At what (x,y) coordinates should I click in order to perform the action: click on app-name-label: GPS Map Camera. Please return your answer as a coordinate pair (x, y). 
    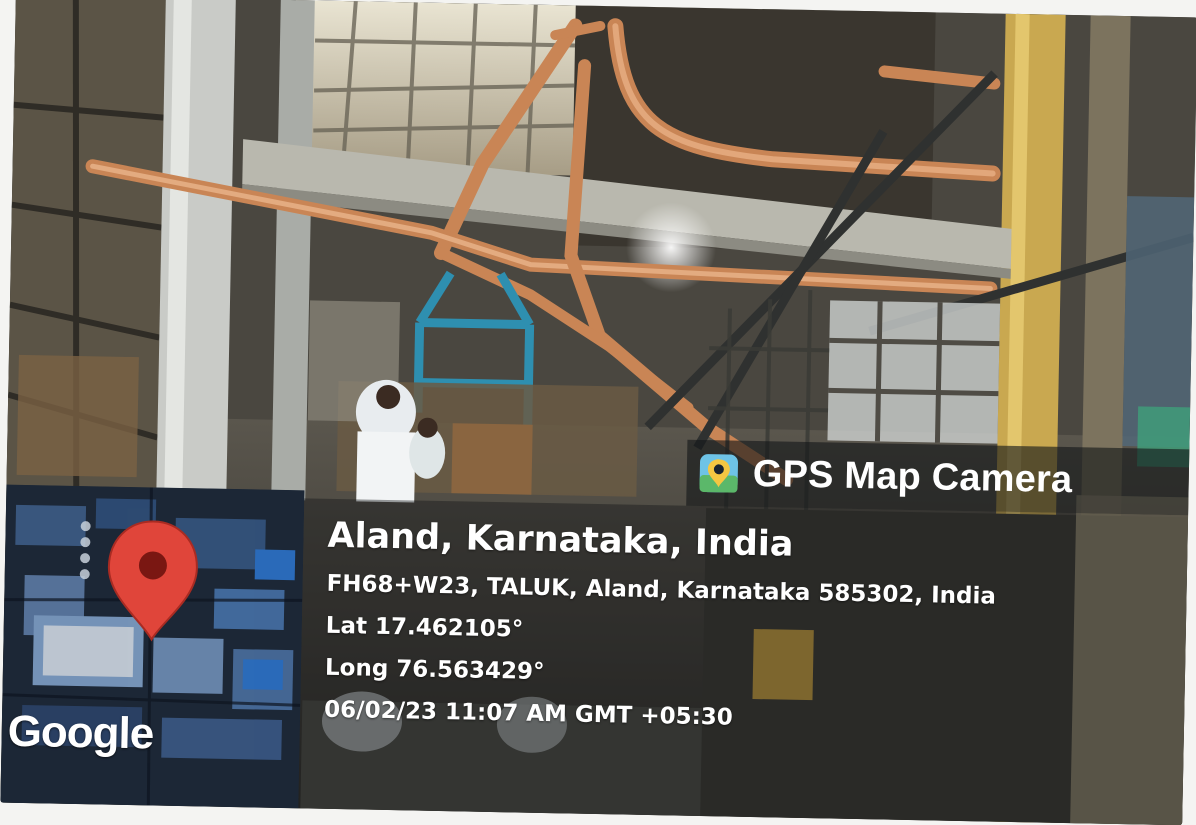
    Looking at the image, I should click on (912, 476).